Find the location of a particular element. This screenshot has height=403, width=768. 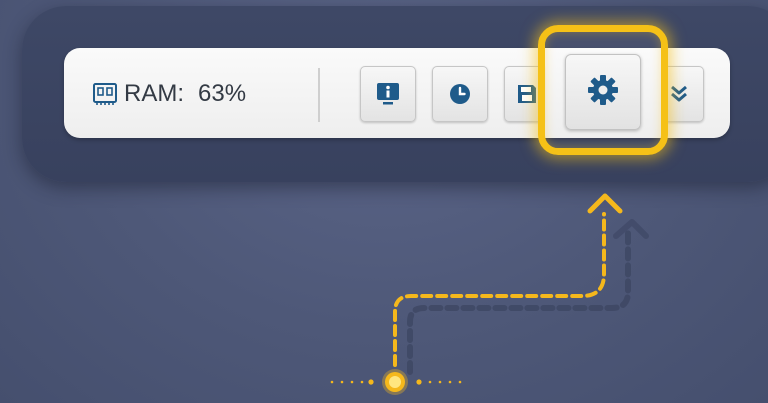

guide-dashed-line is located at coordinates (499, 289).